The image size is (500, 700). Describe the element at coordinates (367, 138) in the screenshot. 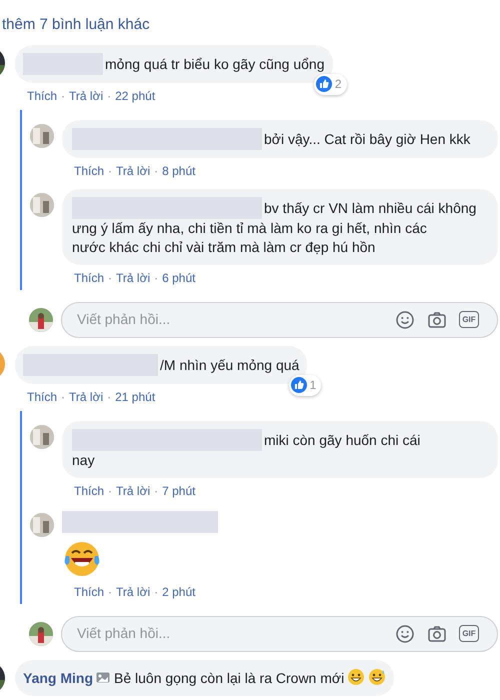

I see `comment-text: bởi vậy... Cat rồi bây giờ Hen kkk` at that location.